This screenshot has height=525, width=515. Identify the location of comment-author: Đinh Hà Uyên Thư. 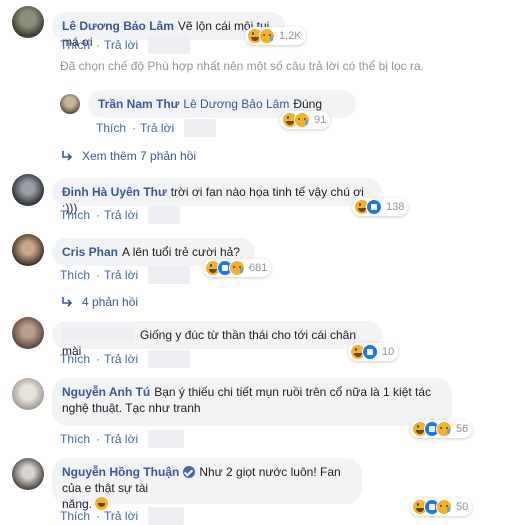
(114, 192).